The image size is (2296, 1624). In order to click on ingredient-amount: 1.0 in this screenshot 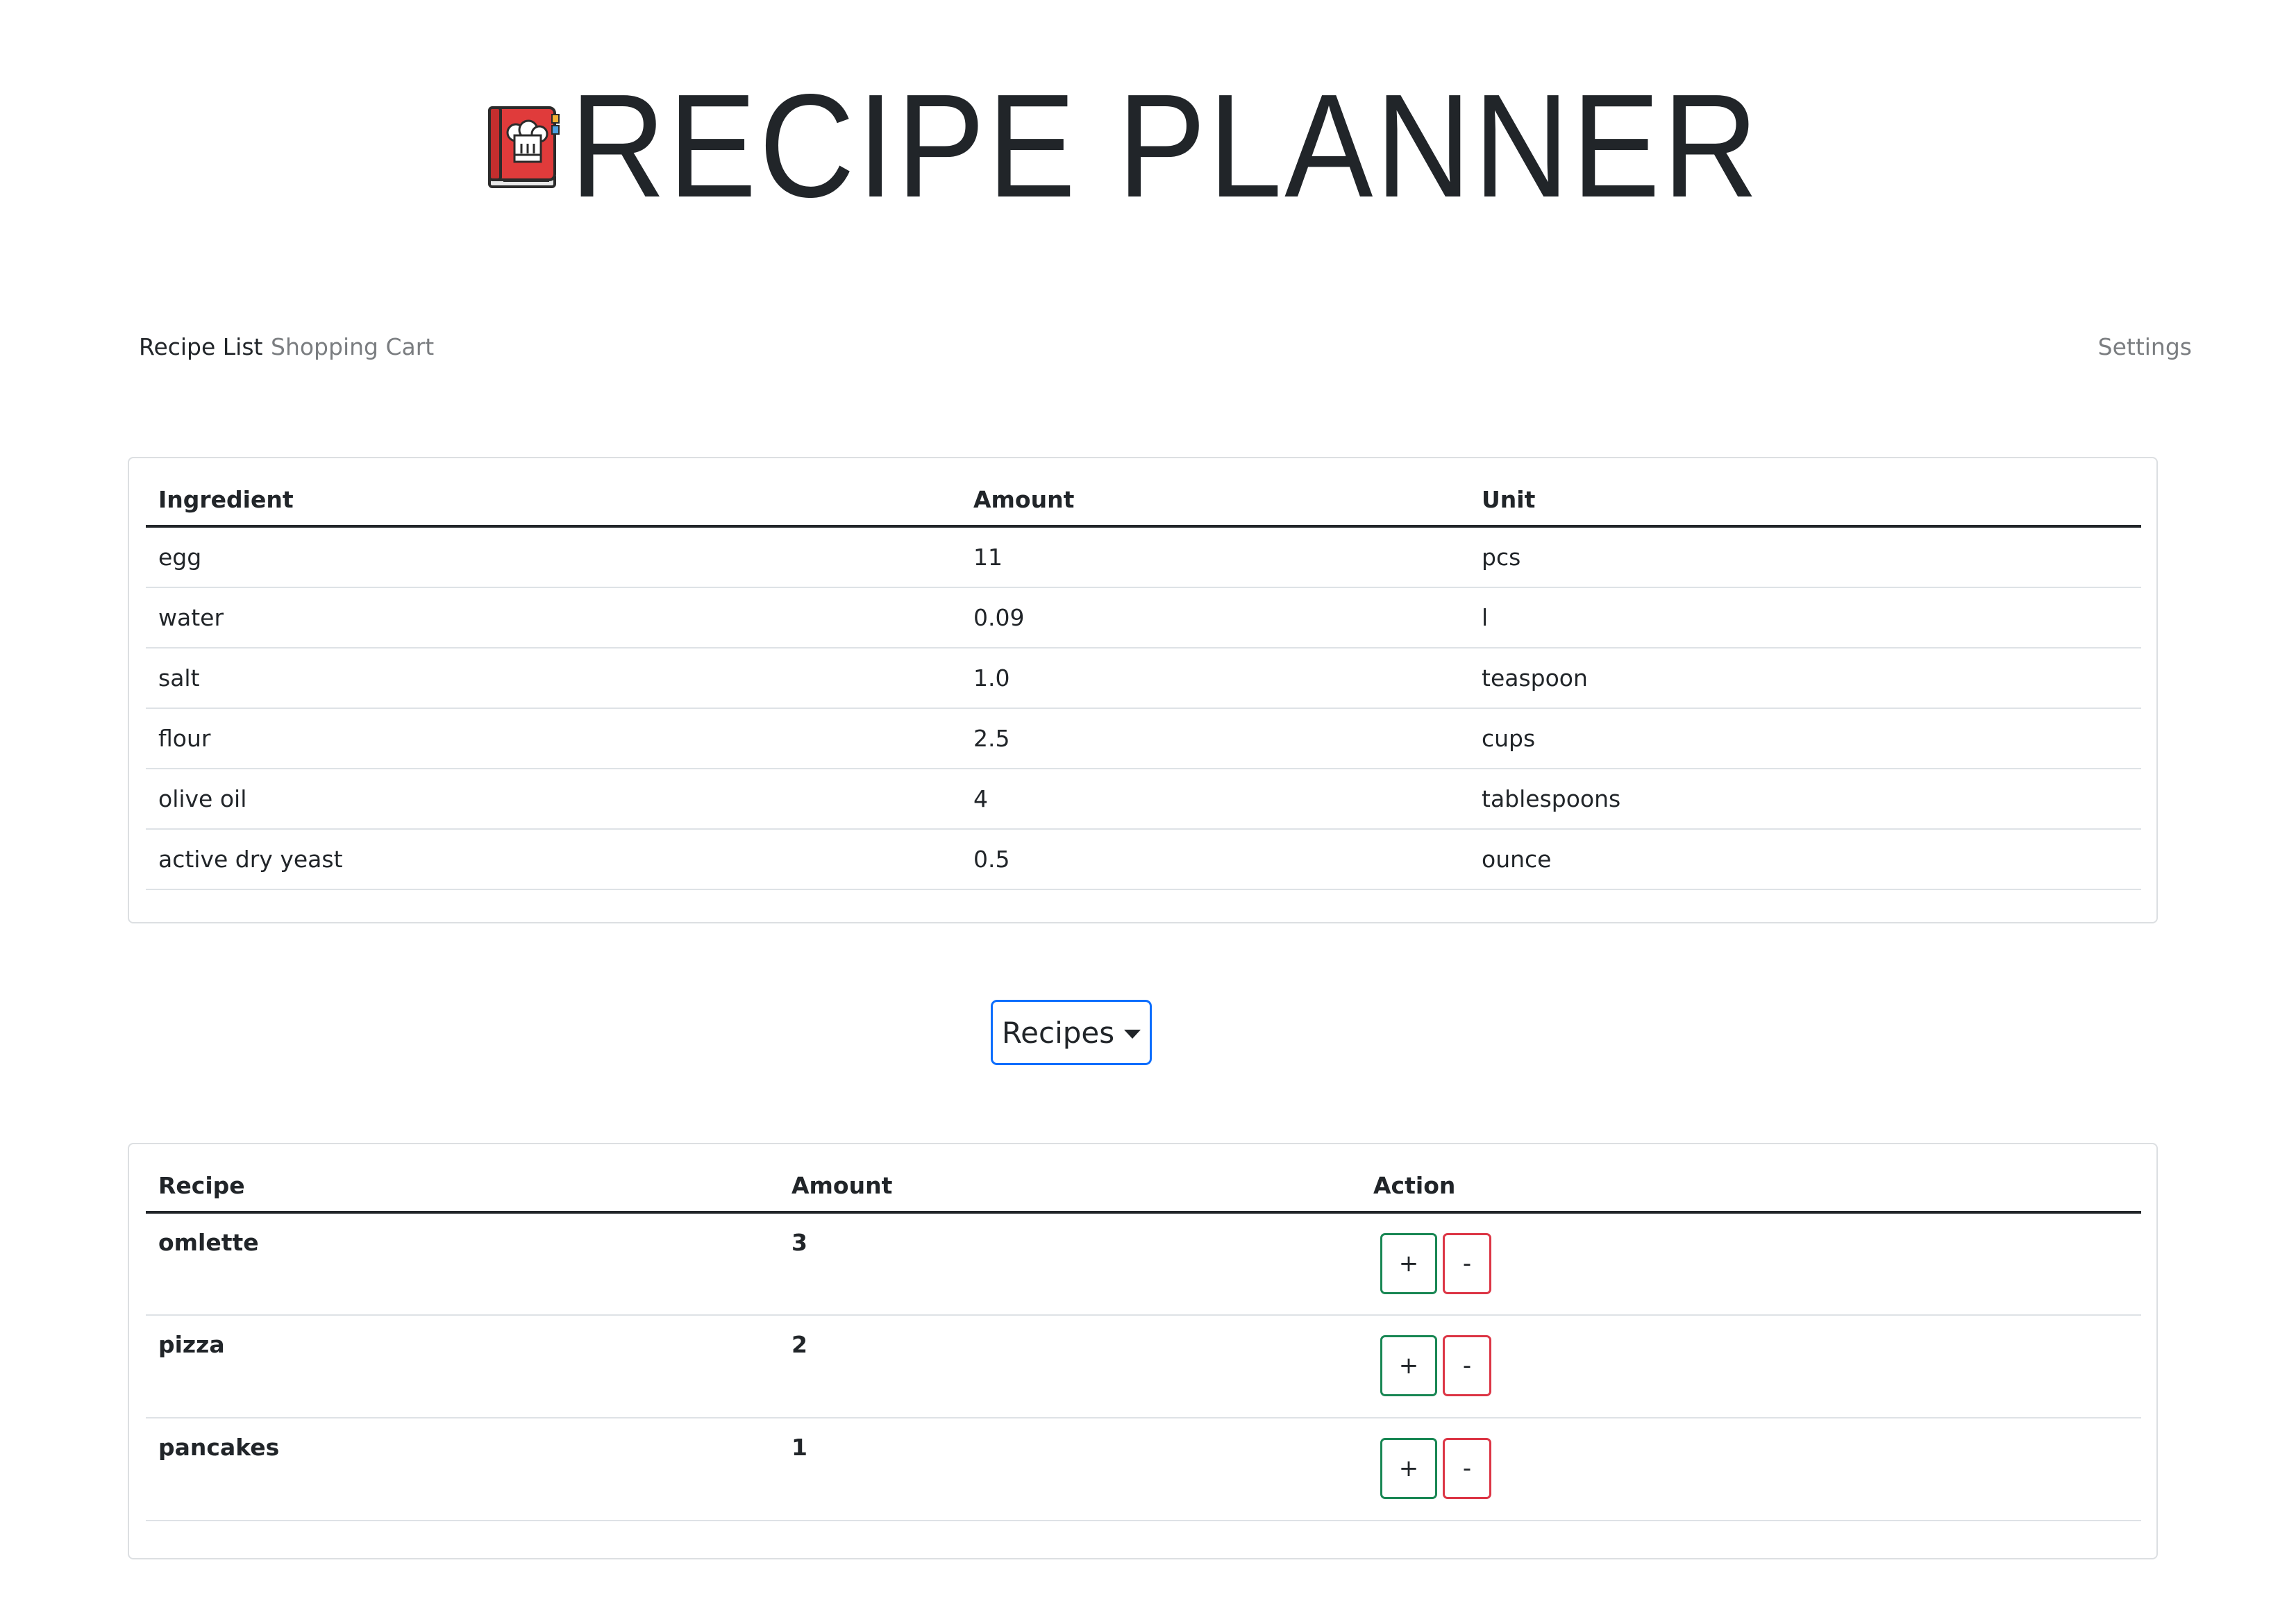, I will do `click(1215, 678)`.